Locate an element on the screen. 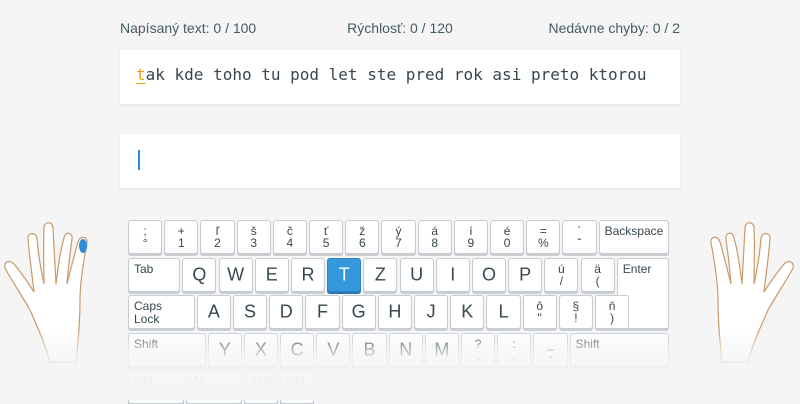 Image resolution: width=800 pixels, height=404 pixels. key-m: M is located at coordinates (442, 349).